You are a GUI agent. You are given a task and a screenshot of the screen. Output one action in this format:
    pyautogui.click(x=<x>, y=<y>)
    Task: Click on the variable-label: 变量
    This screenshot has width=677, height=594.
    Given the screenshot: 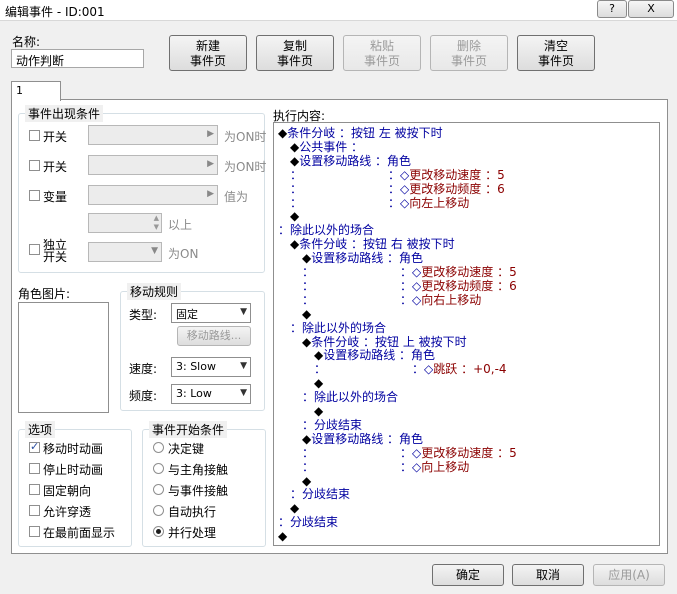 What is the action you would take?
    pyautogui.click(x=55, y=197)
    